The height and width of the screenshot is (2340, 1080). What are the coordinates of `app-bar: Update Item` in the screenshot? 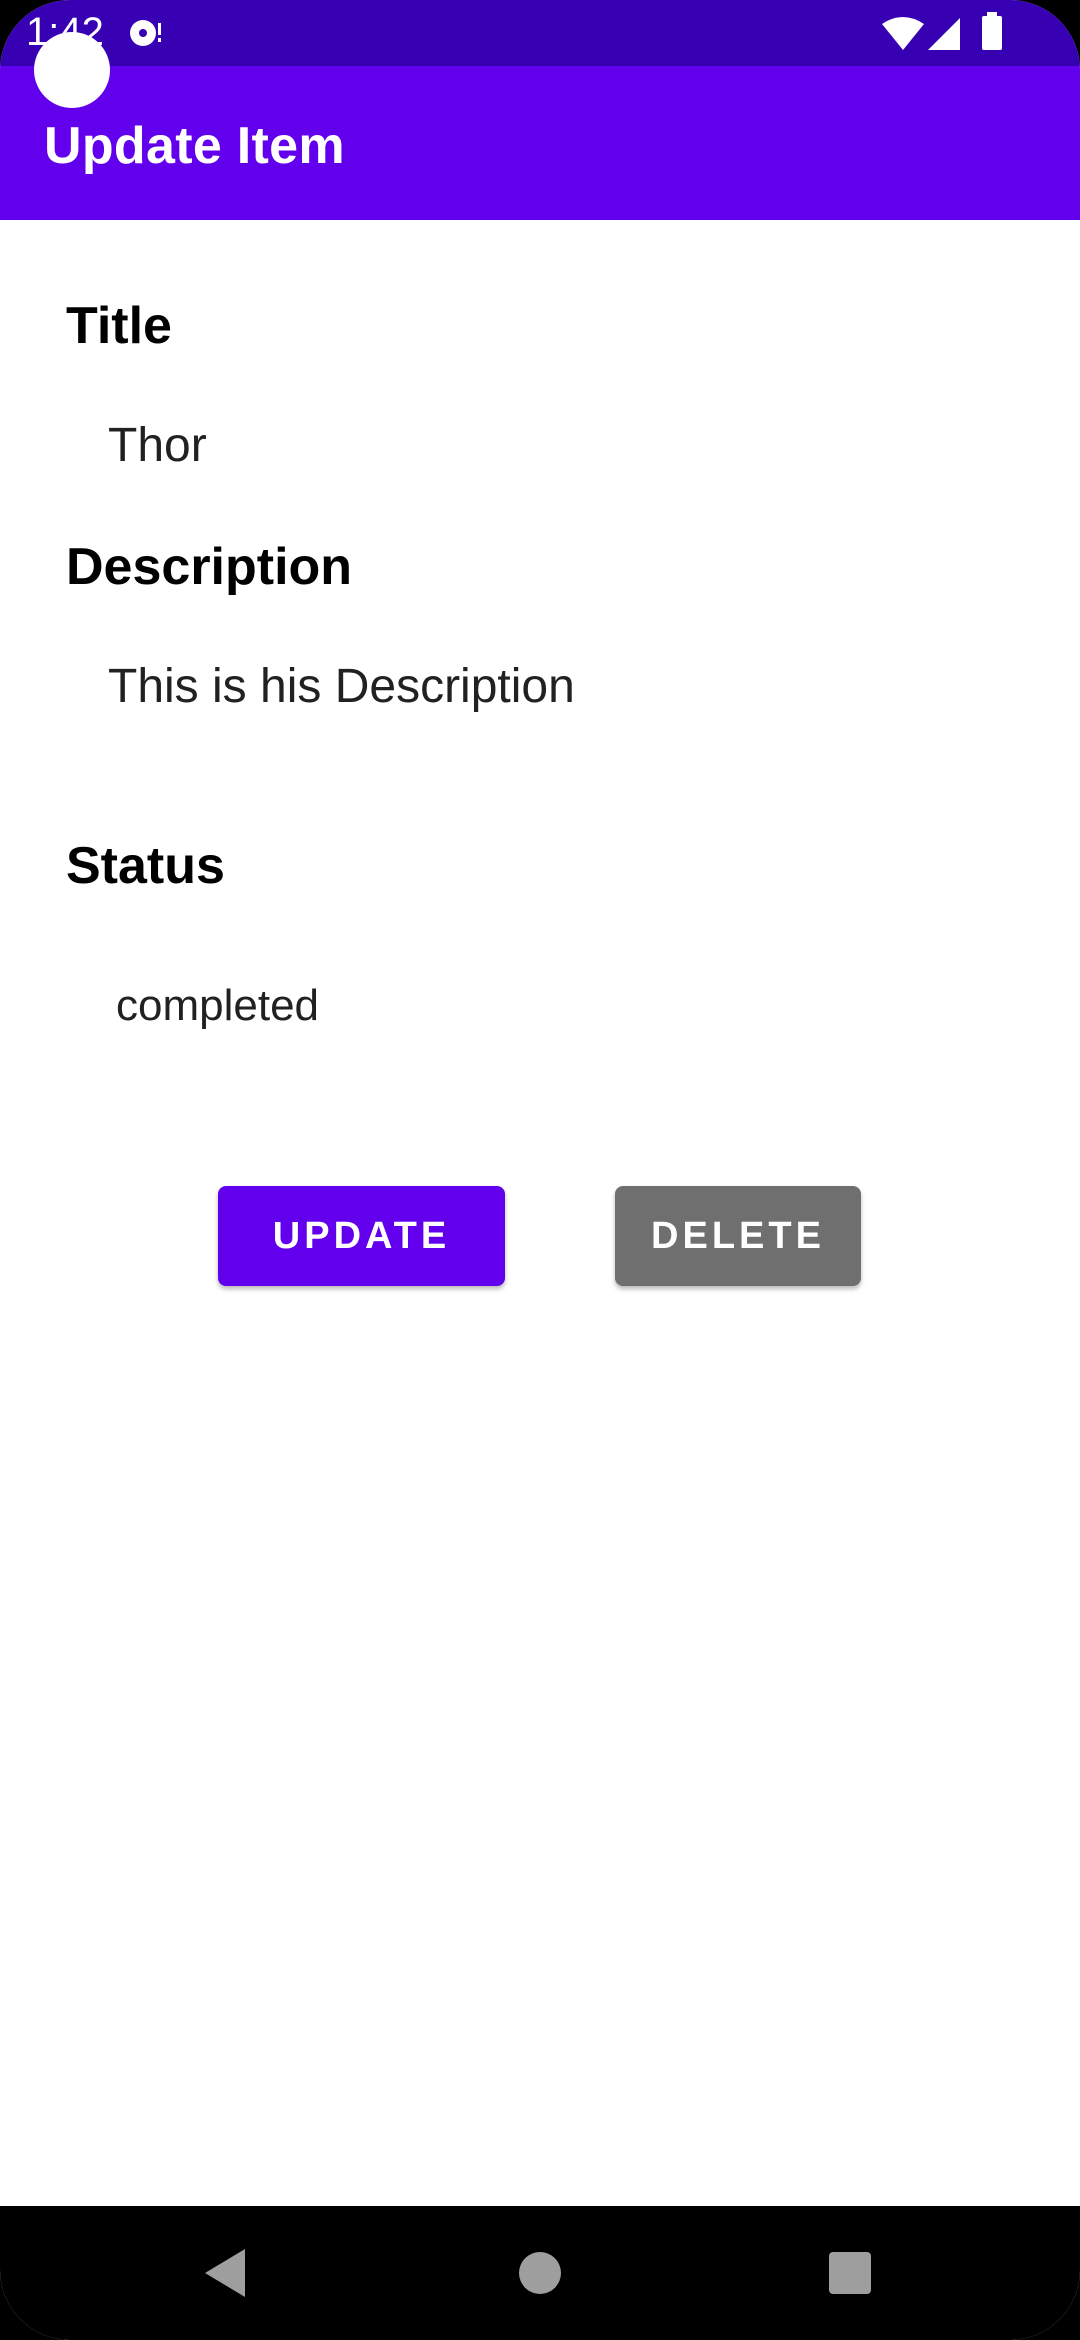 It's located at (540, 143).